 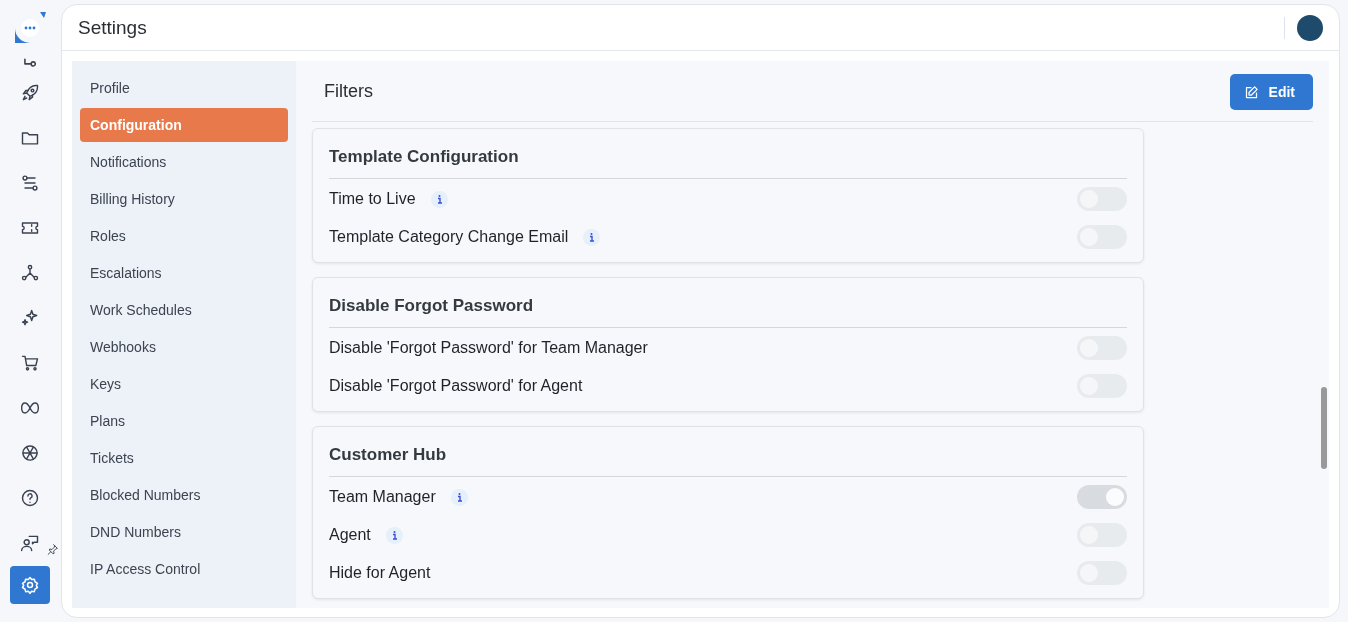 What do you see at coordinates (1324, 428) in the screenshot?
I see `scrollbar` at bounding box center [1324, 428].